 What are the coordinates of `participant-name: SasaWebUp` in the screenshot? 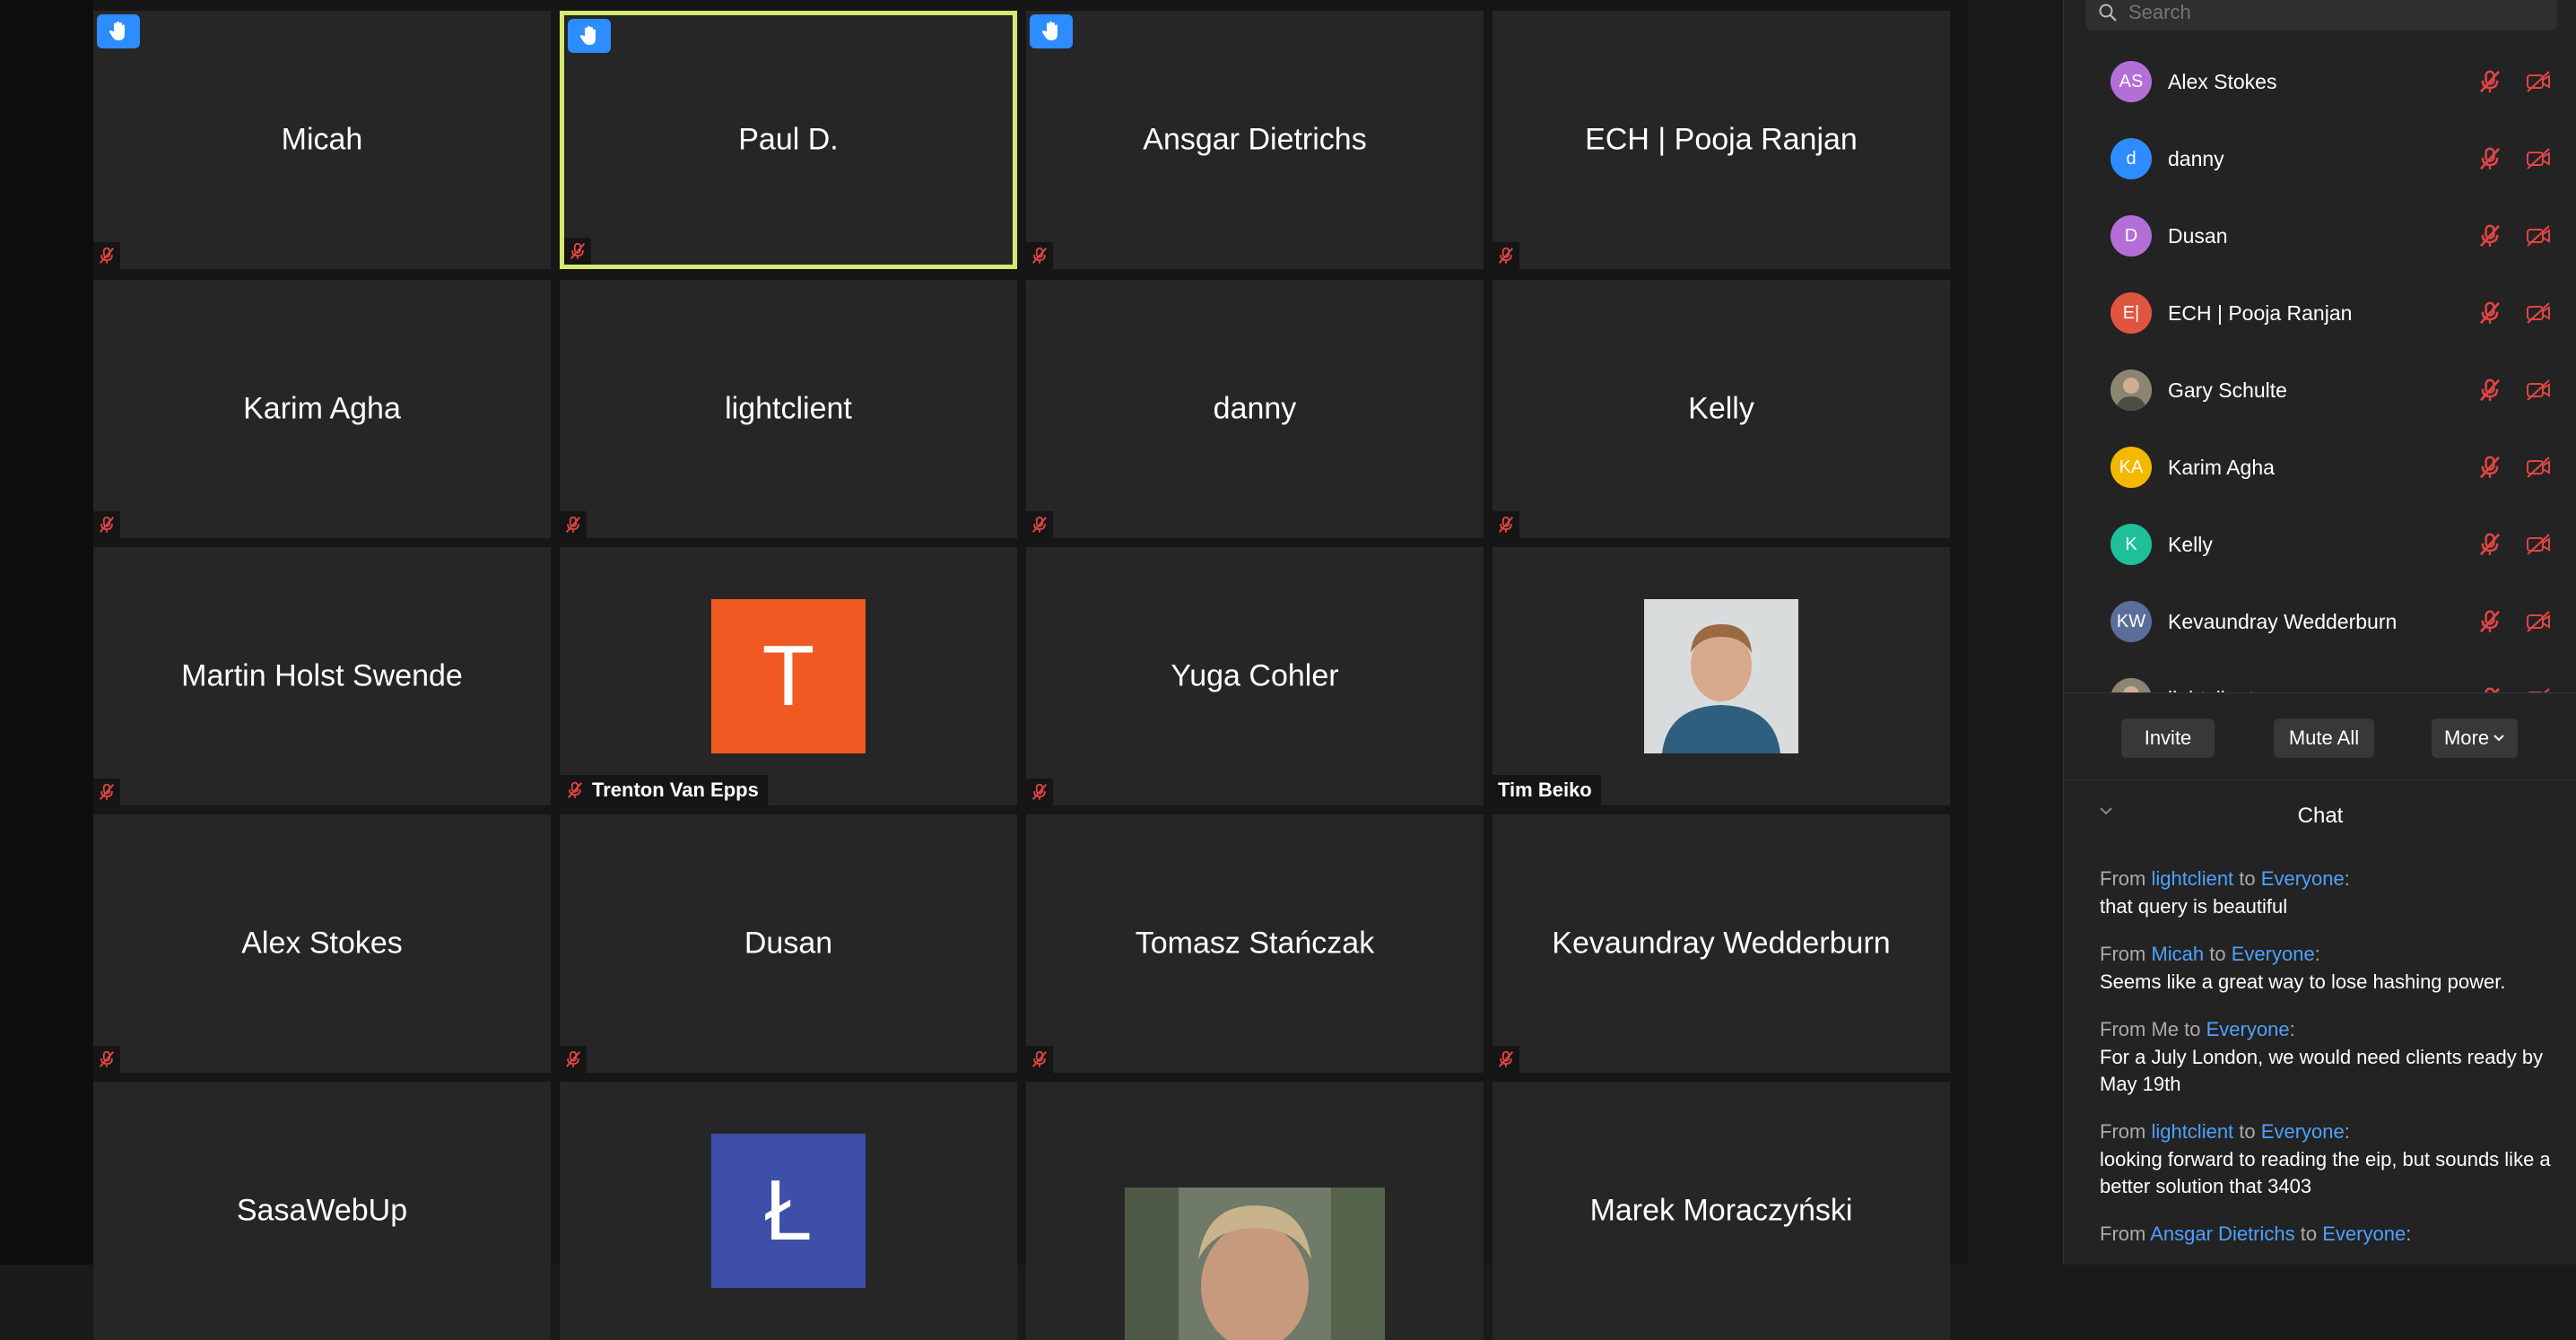 It's located at (322, 1210).